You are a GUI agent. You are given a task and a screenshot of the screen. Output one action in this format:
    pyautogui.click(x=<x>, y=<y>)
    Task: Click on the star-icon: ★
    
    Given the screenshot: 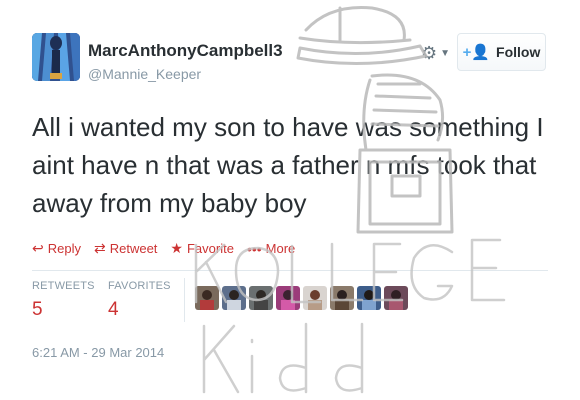 What is the action you would take?
    pyautogui.click(x=176, y=248)
    